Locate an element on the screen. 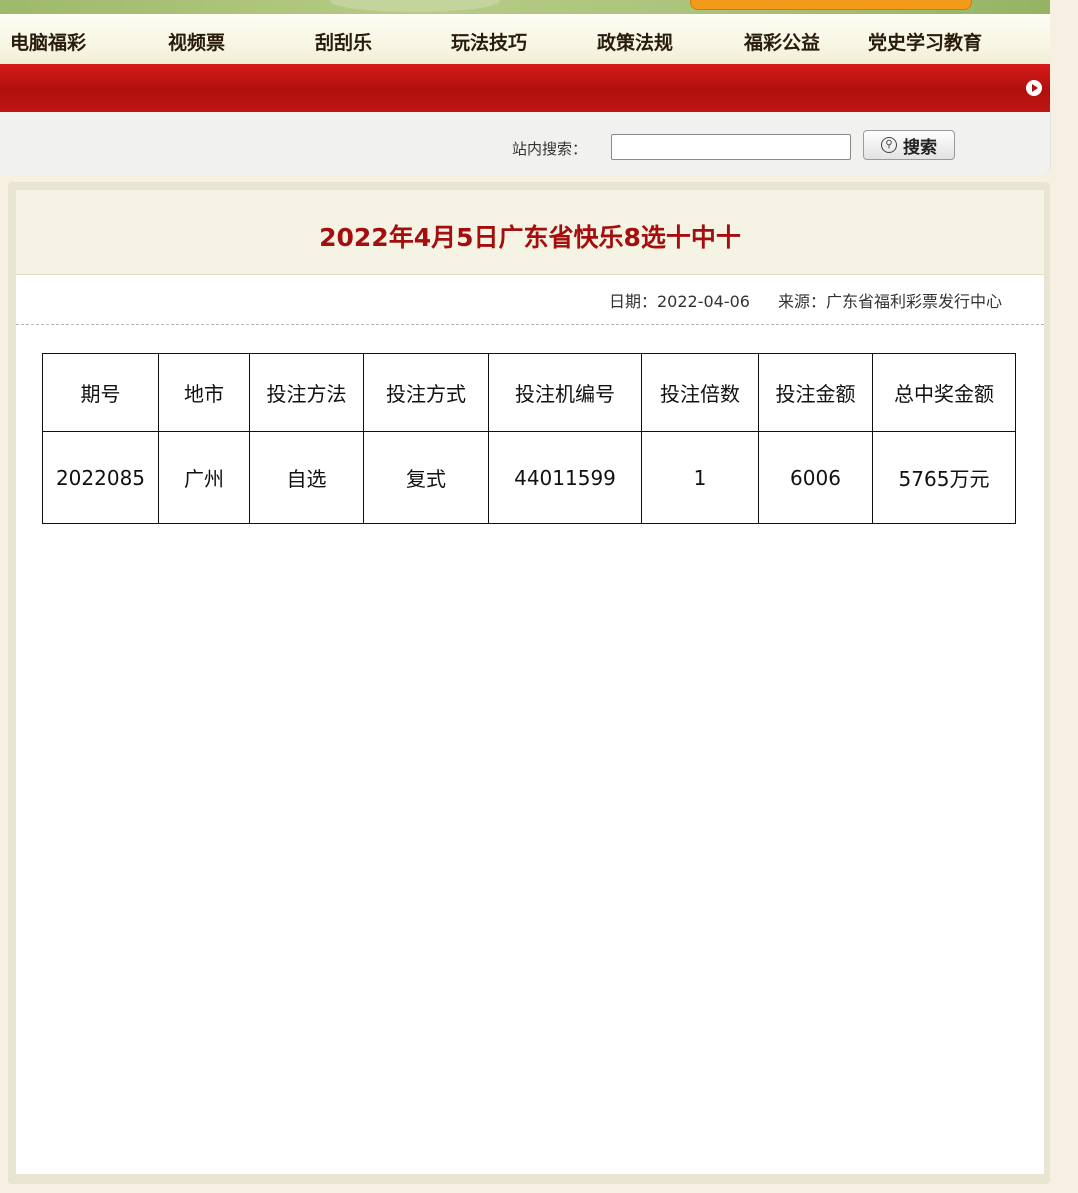 The height and width of the screenshot is (1193, 1078). search-label: 站内搜索： is located at coordinates (550, 149).